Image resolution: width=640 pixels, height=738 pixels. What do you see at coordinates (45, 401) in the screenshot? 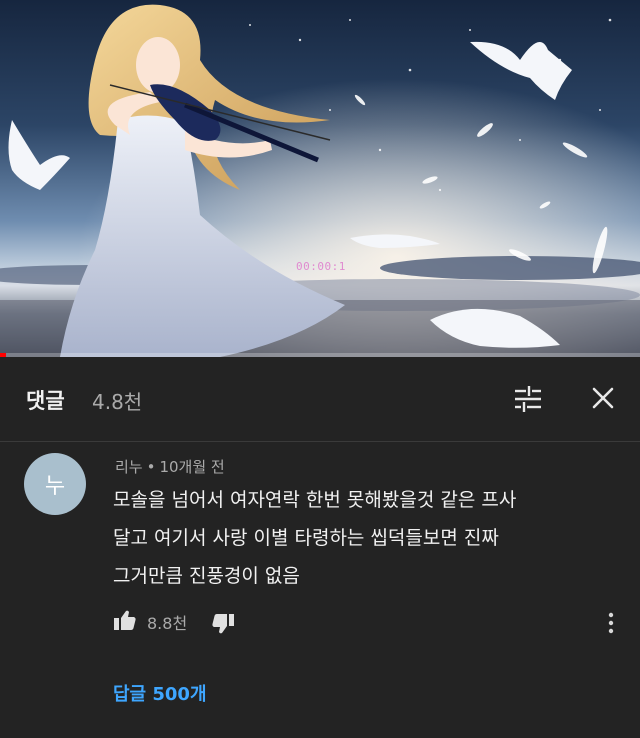
I see `comments-title: 댓글` at bounding box center [45, 401].